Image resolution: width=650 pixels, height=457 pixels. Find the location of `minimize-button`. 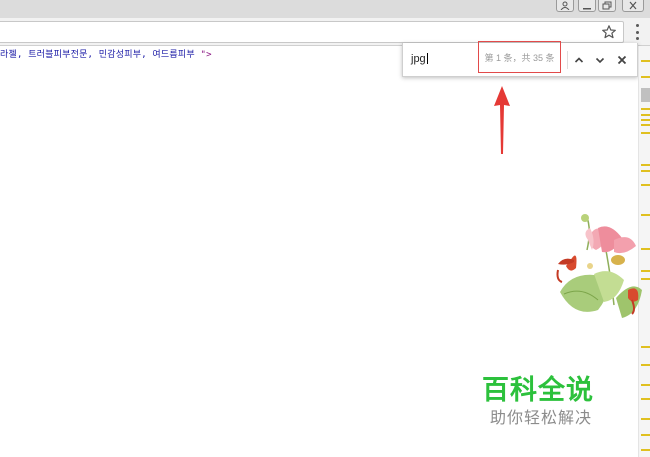

minimize-button is located at coordinates (587, 6).